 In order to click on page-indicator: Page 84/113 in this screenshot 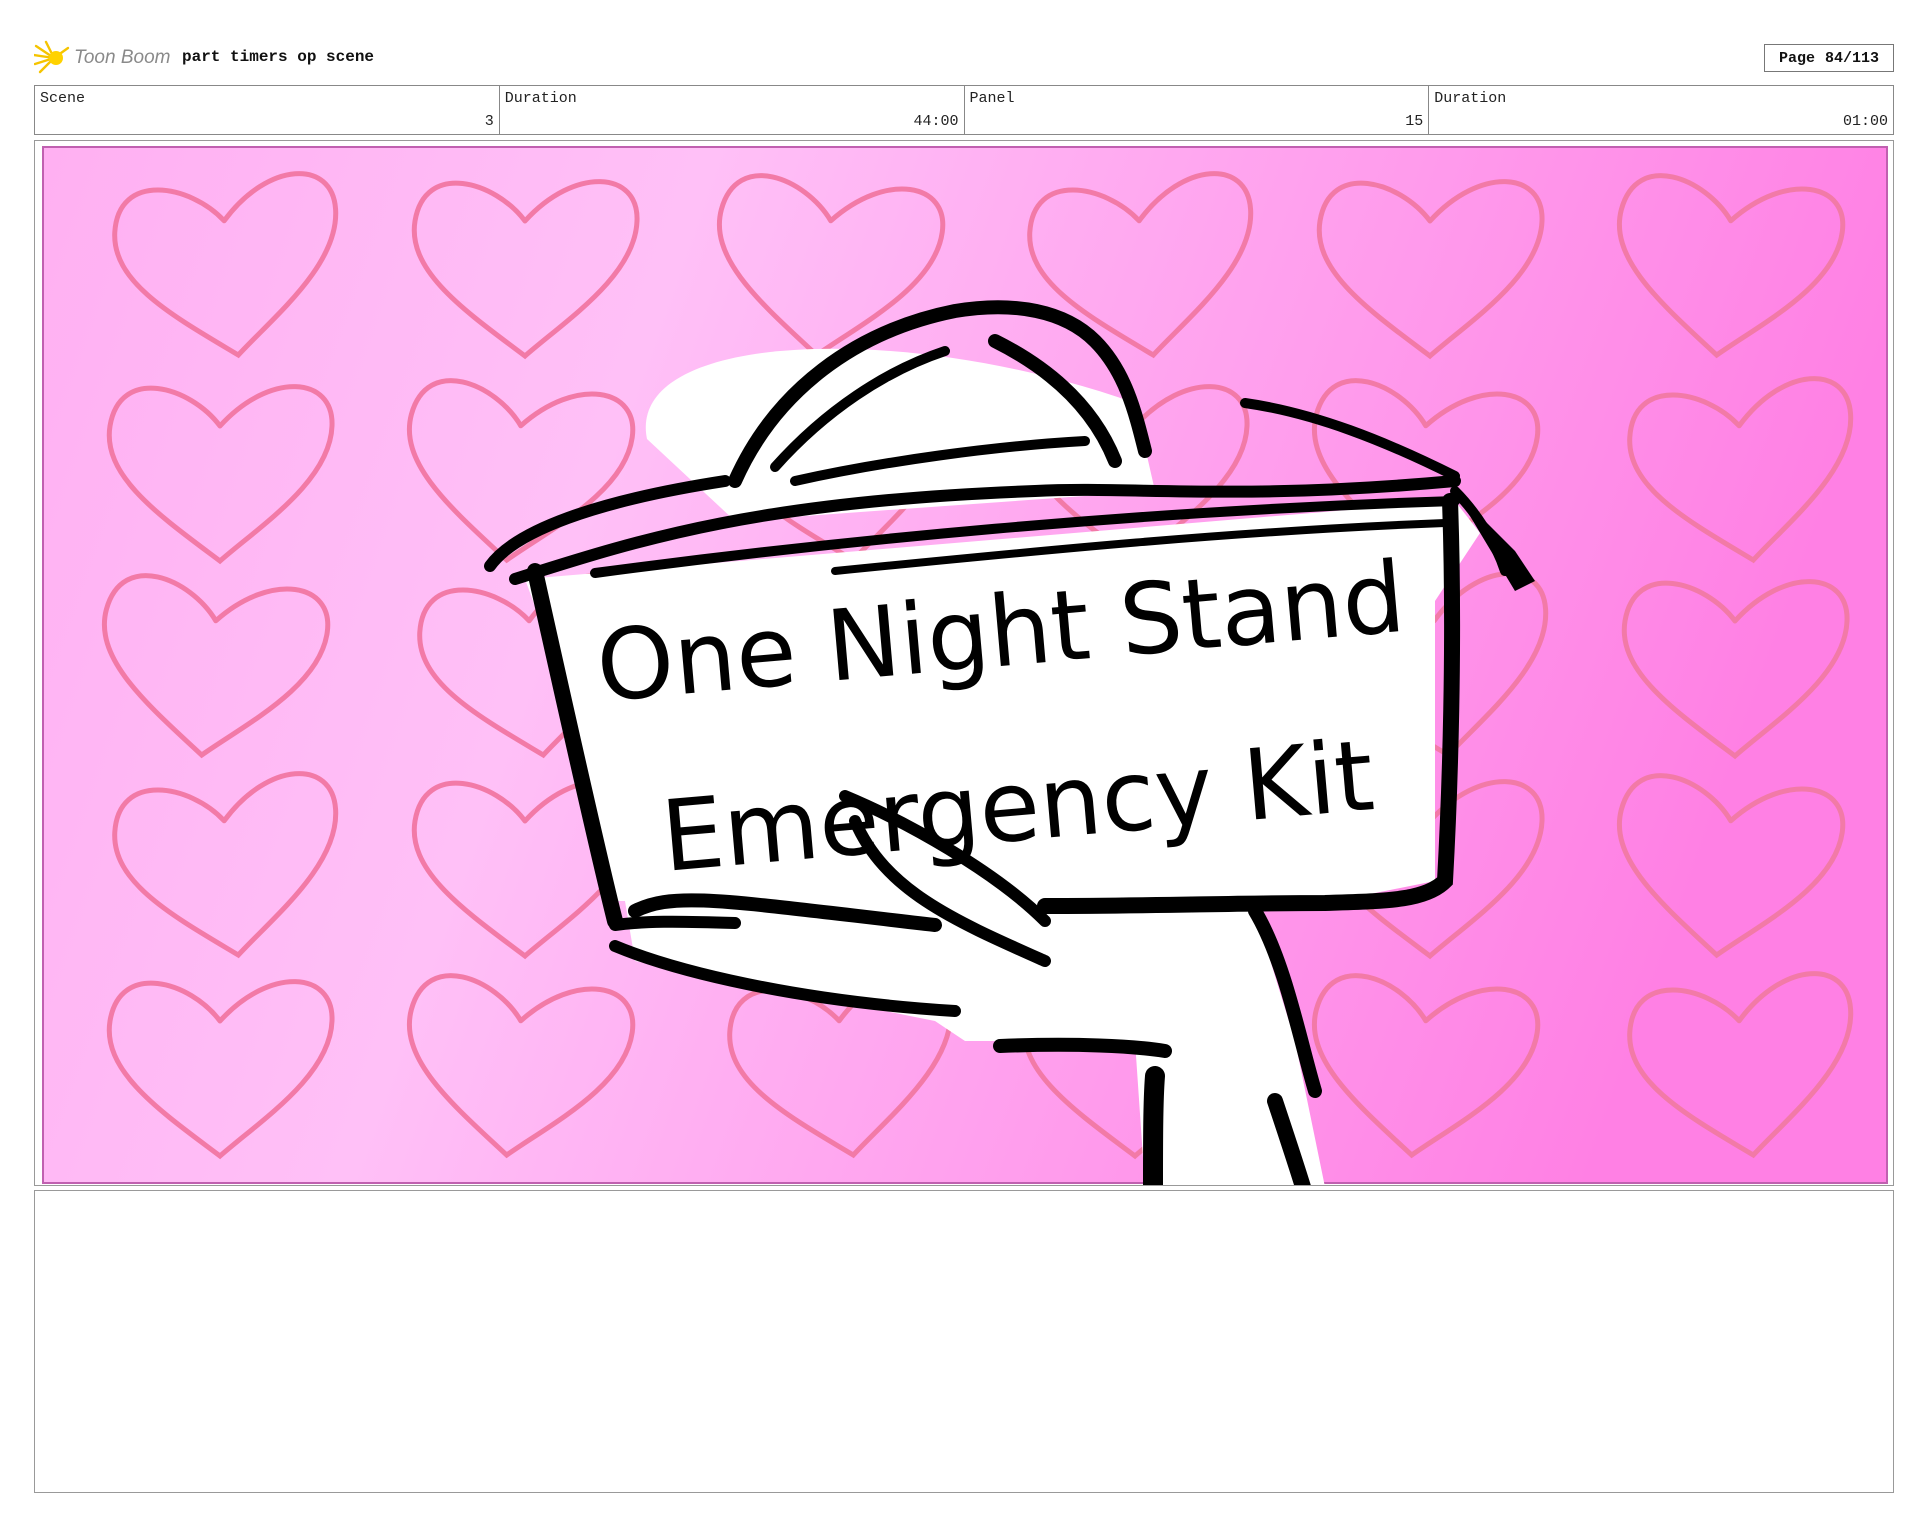, I will do `click(1829, 58)`.